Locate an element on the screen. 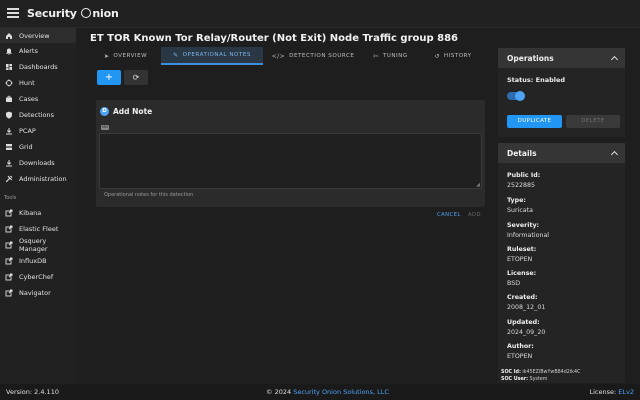 Image resolution: width=640 pixels, height=400 pixels. detail-author: Author: ETOPEN is located at coordinates (520, 351).